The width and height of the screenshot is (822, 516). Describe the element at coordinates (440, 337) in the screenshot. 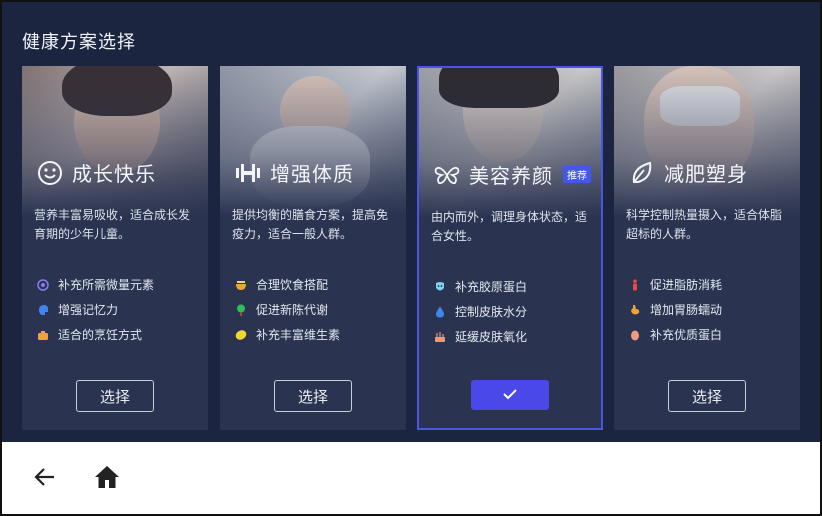

I see `skin-icon` at that location.